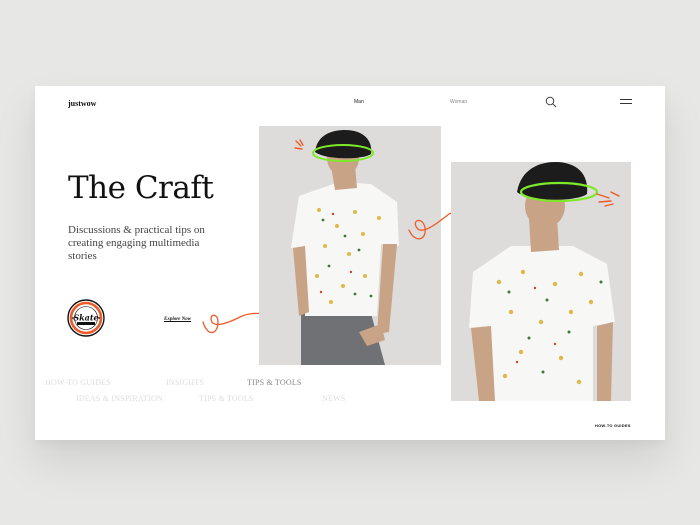 This screenshot has width=700, height=525. What do you see at coordinates (333, 398) in the screenshot?
I see `tag-news: NEWS` at bounding box center [333, 398].